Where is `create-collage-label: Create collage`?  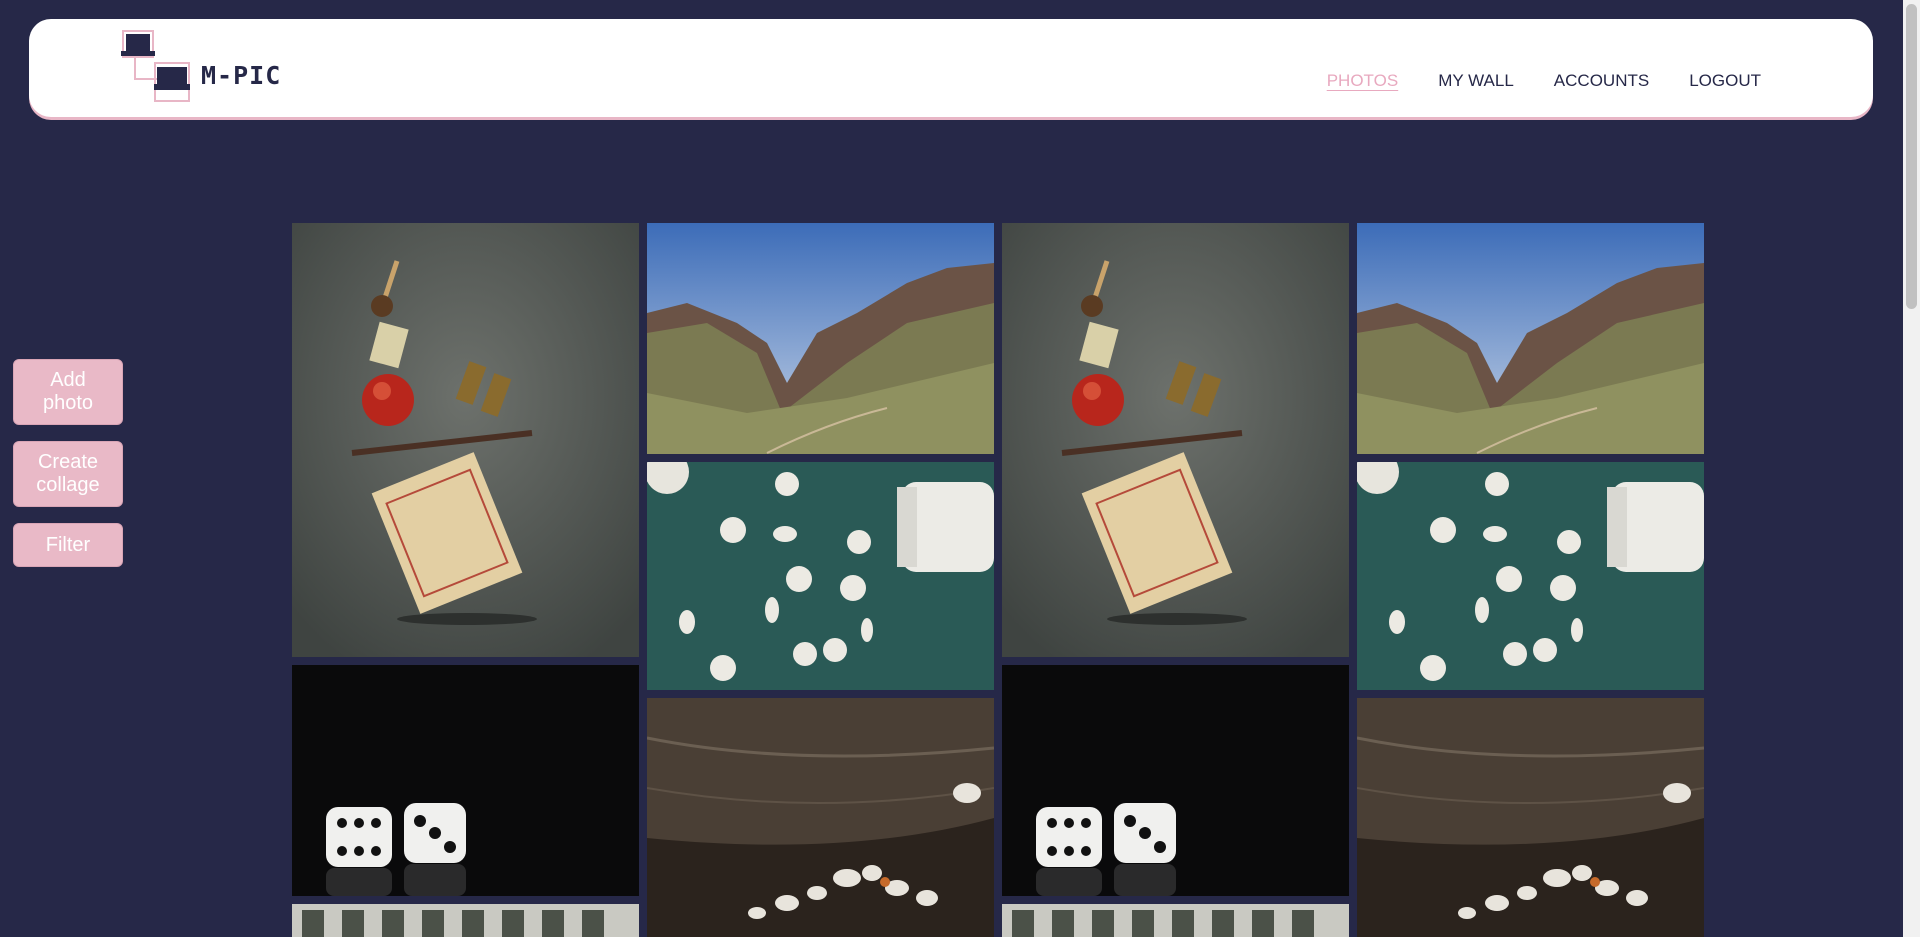 create-collage-label: Create collage is located at coordinates (68, 473).